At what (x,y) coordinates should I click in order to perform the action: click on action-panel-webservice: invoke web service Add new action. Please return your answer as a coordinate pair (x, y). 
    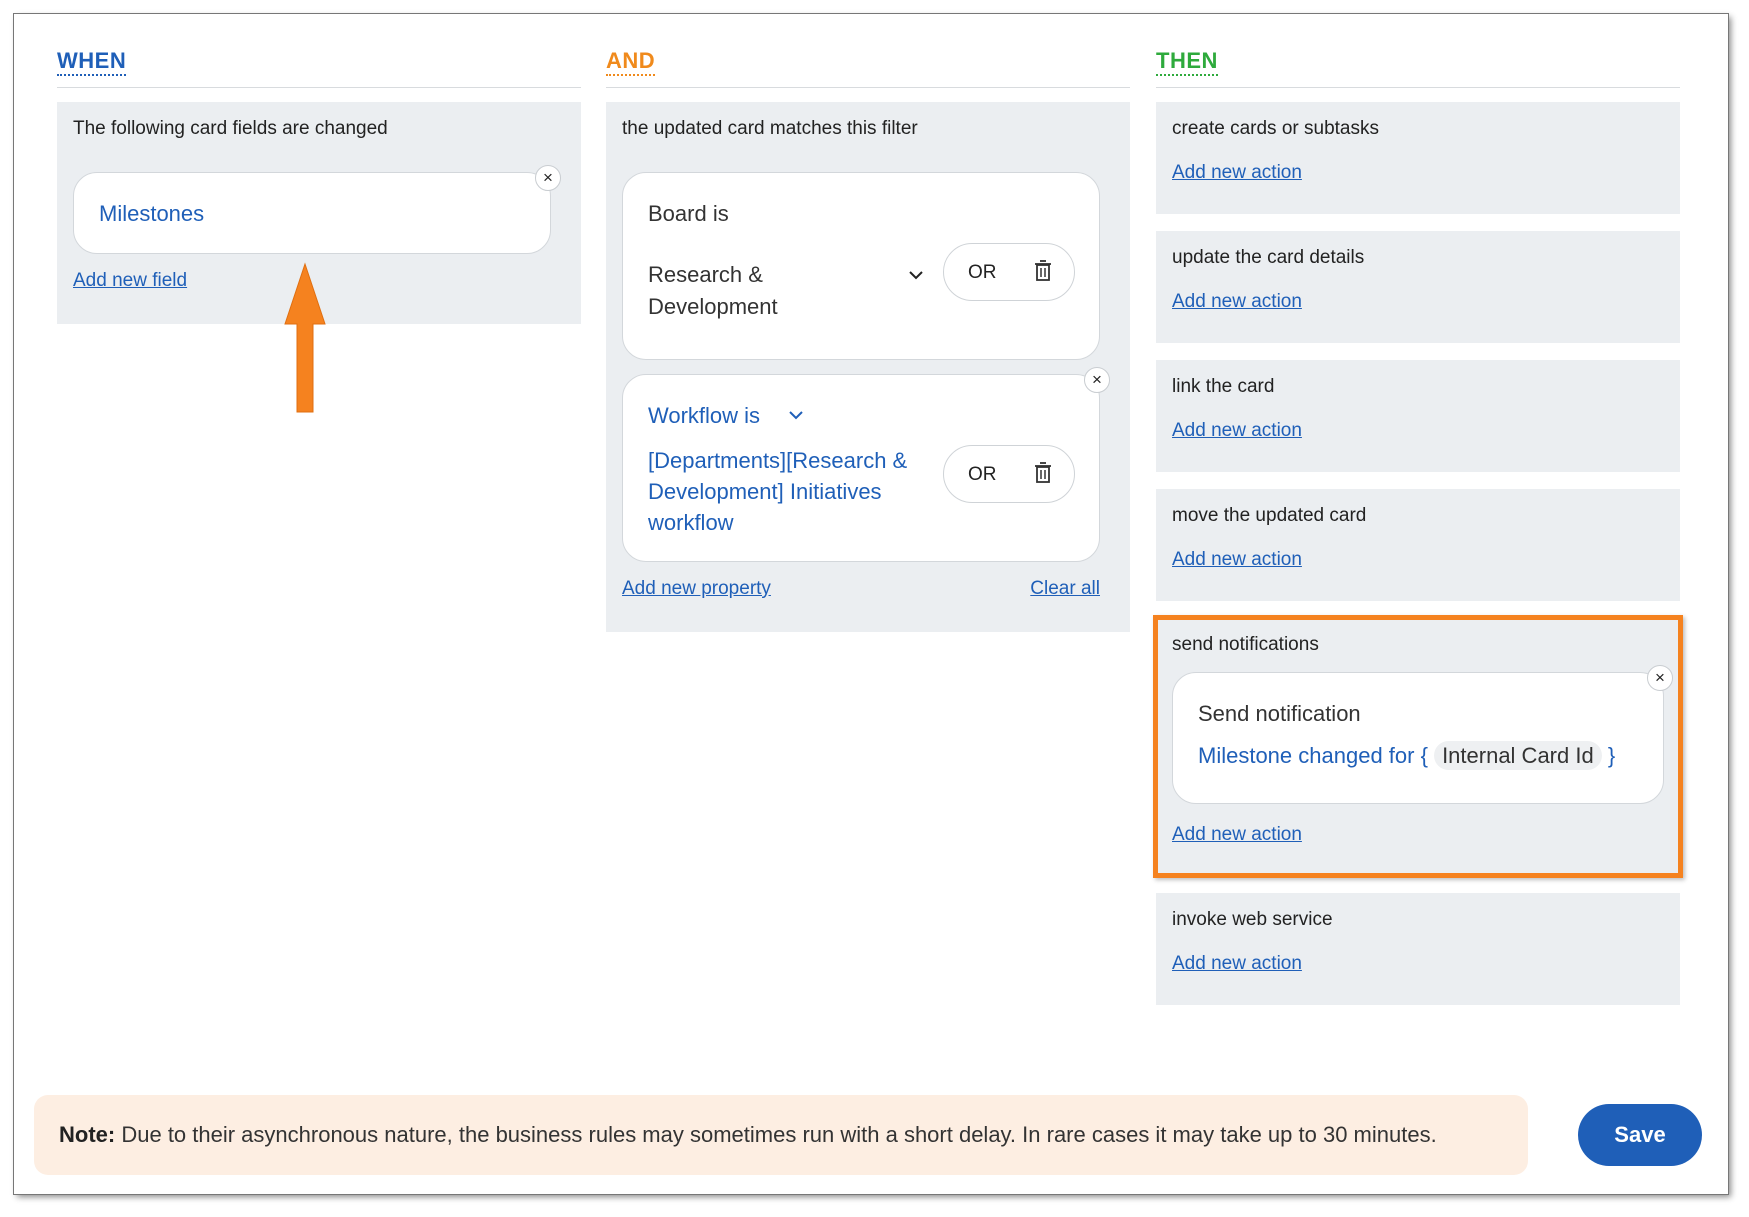
    Looking at the image, I should click on (1418, 949).